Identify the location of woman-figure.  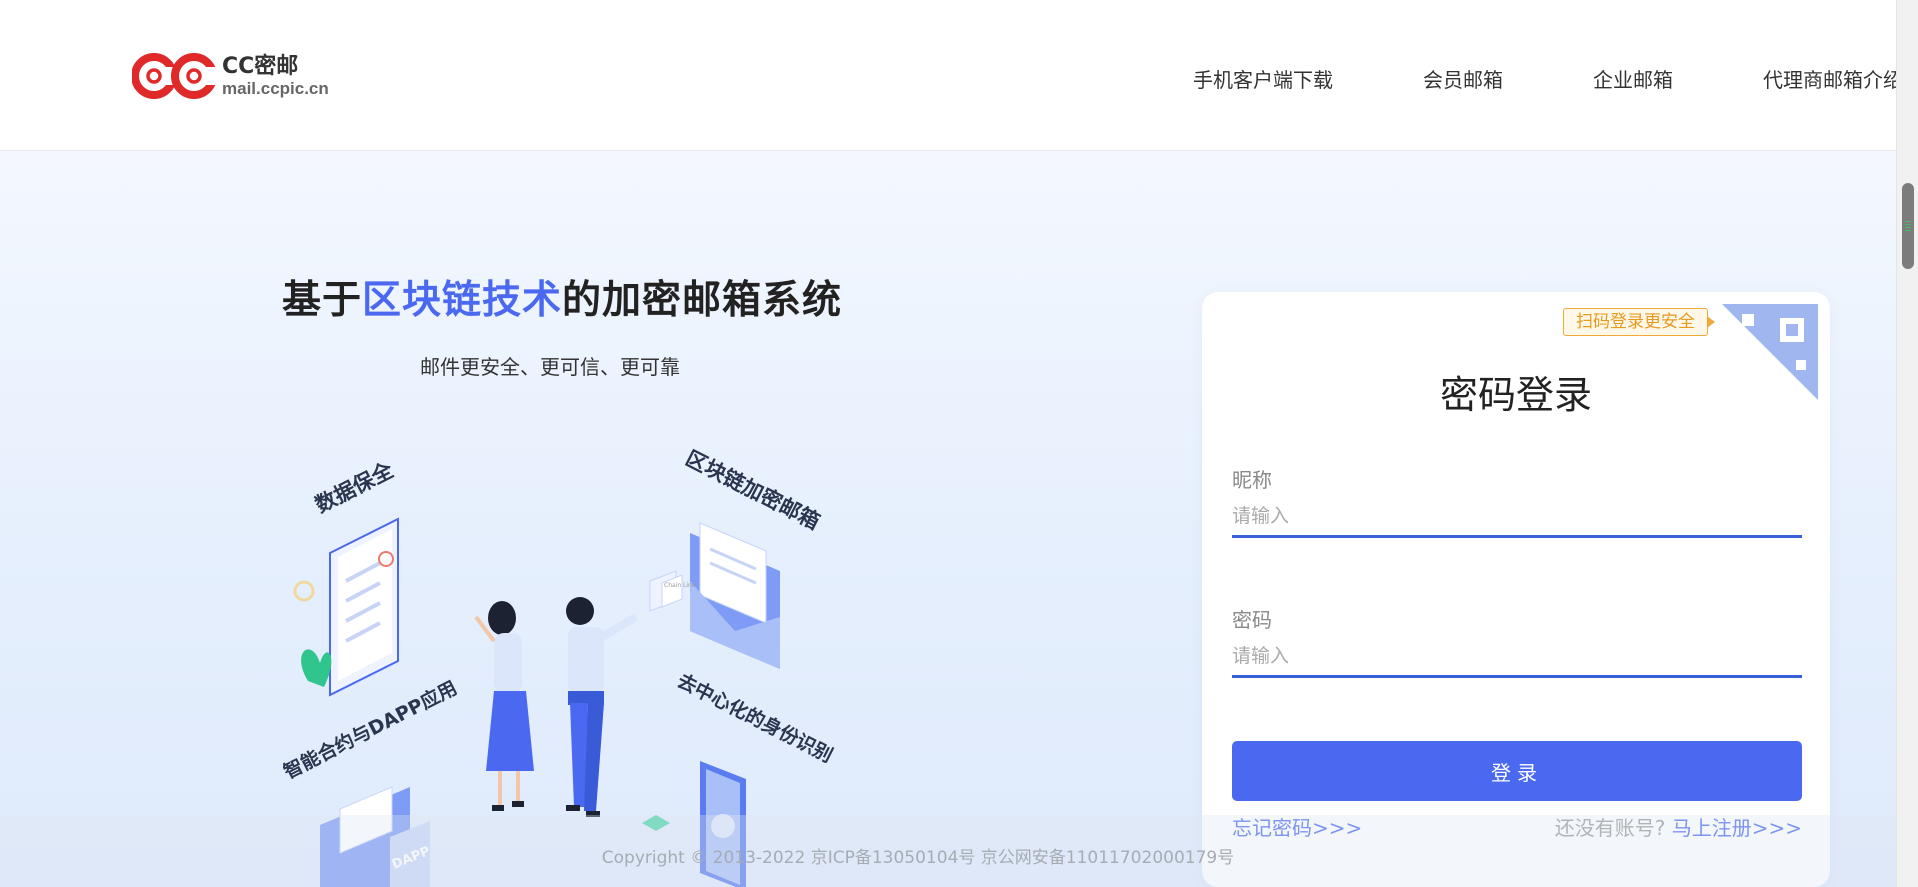
(504, 706).